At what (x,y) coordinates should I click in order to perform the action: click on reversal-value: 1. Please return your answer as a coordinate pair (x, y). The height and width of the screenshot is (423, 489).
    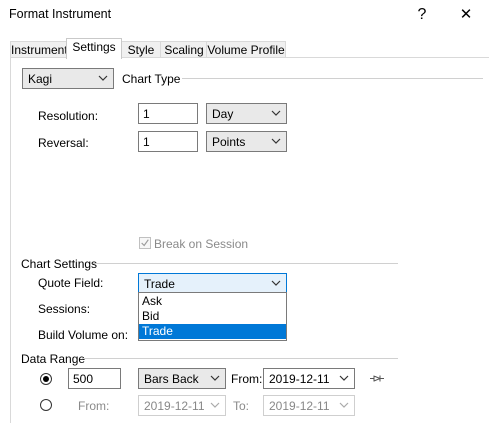
    Looking at the image, I should click on (146, 142).